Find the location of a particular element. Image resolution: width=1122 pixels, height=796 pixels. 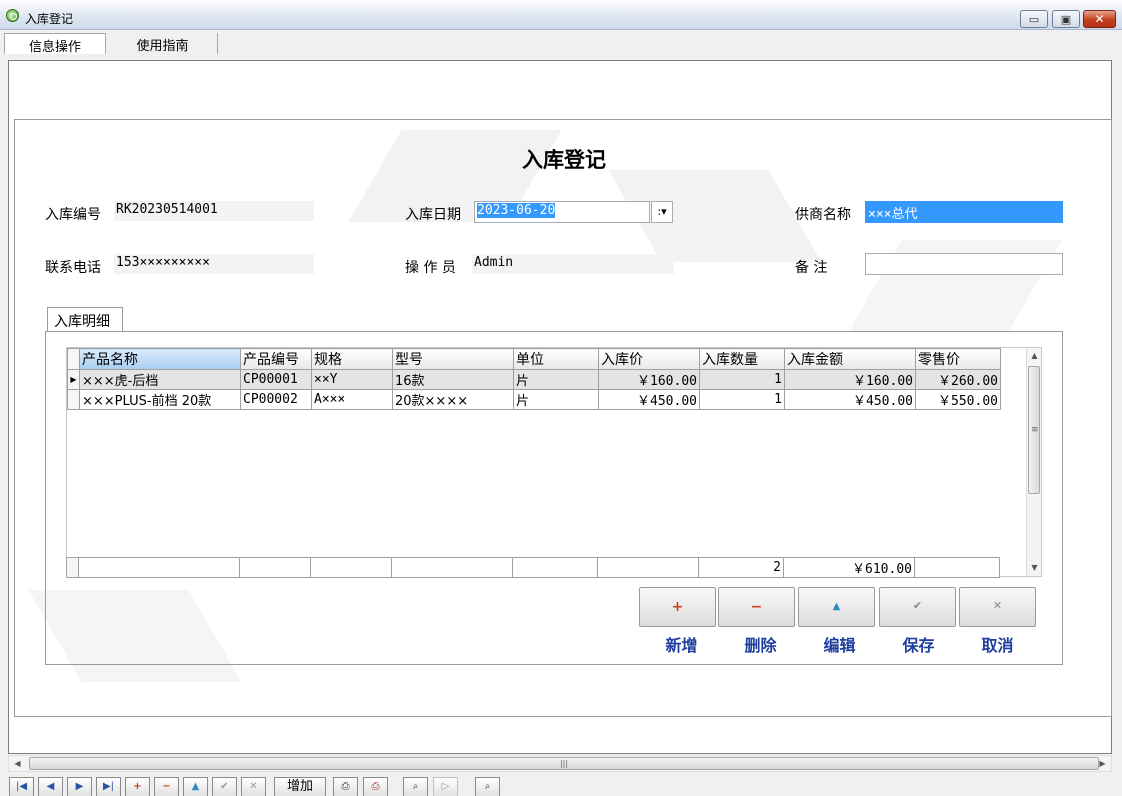

window-title: 入库登记 is located at coordinates (49, 19).